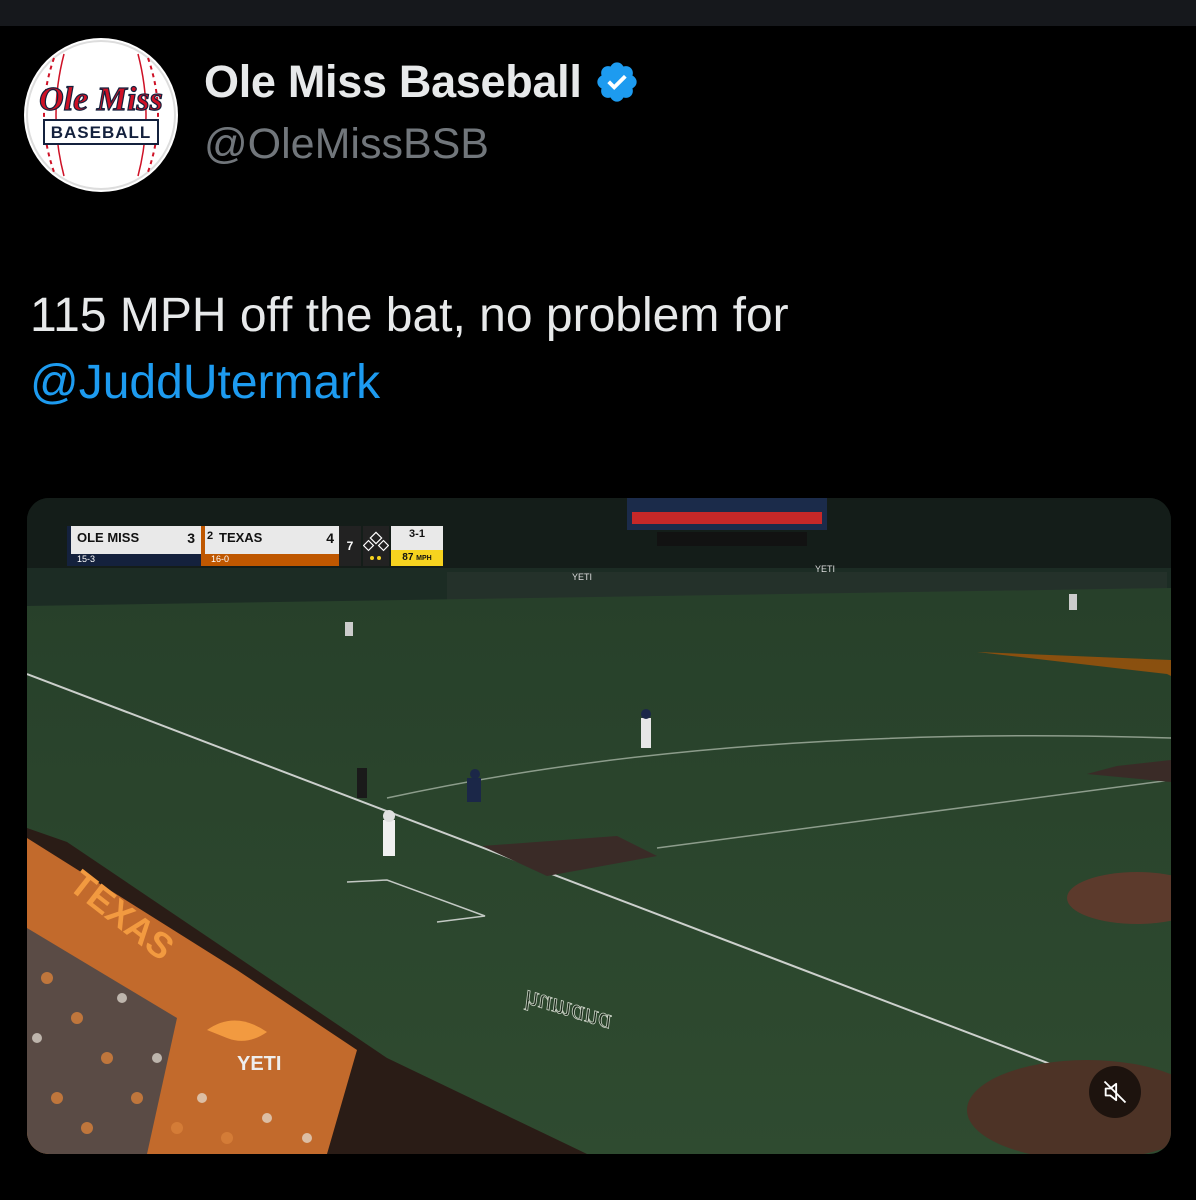 The height and width of the screenshot is (1200, 1196). I want to click on author-display-name: Ole Miss Baseball, so click(393, 82).